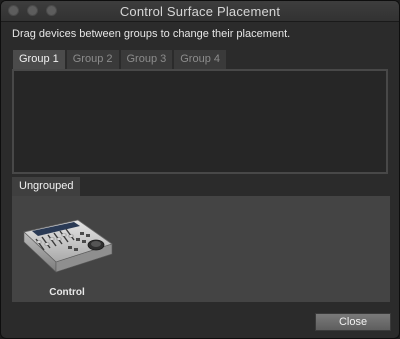 This screenshot has width=400, height=339. I want to click on tab-group-4: Group 4, so click(200, 59).